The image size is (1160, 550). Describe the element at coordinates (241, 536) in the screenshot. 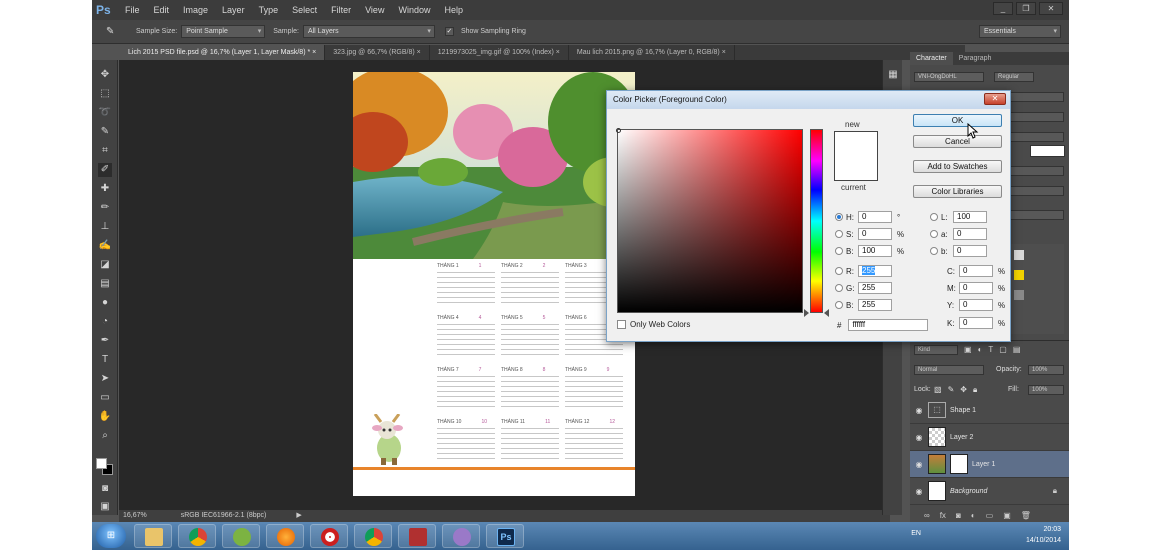

I see `taskbar-app-coccoc` at that location.